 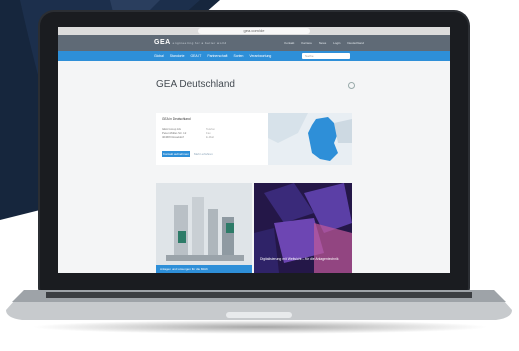 What do you see at coordinates (254, 31) in the screenshot?
I see `address-bar: gea.com/de` at bounding box center [254, 31].